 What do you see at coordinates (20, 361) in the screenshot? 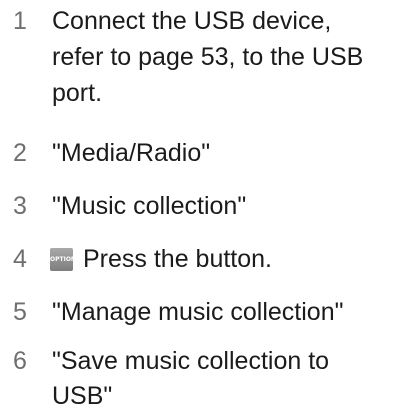
I see `step-number: 6` at bounding box center [20, 361].